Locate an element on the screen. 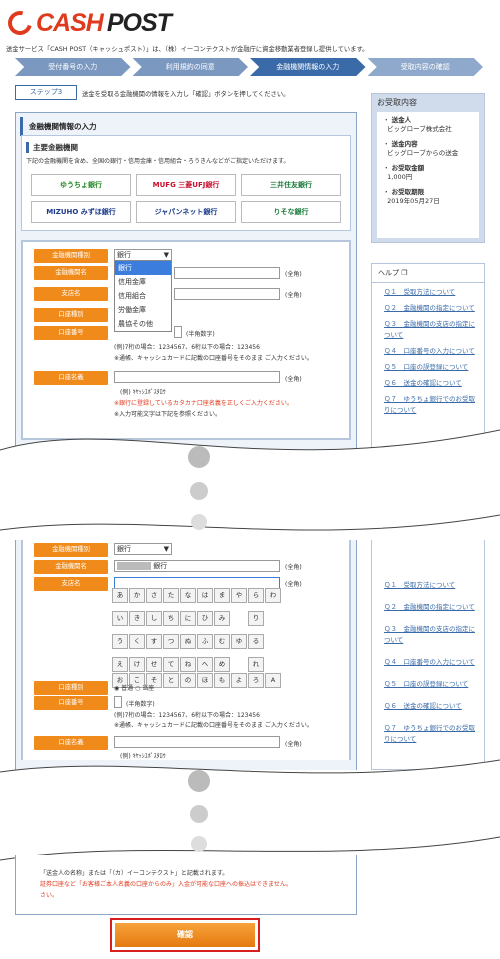  kana-key: か is located at coordinates (137, 595).